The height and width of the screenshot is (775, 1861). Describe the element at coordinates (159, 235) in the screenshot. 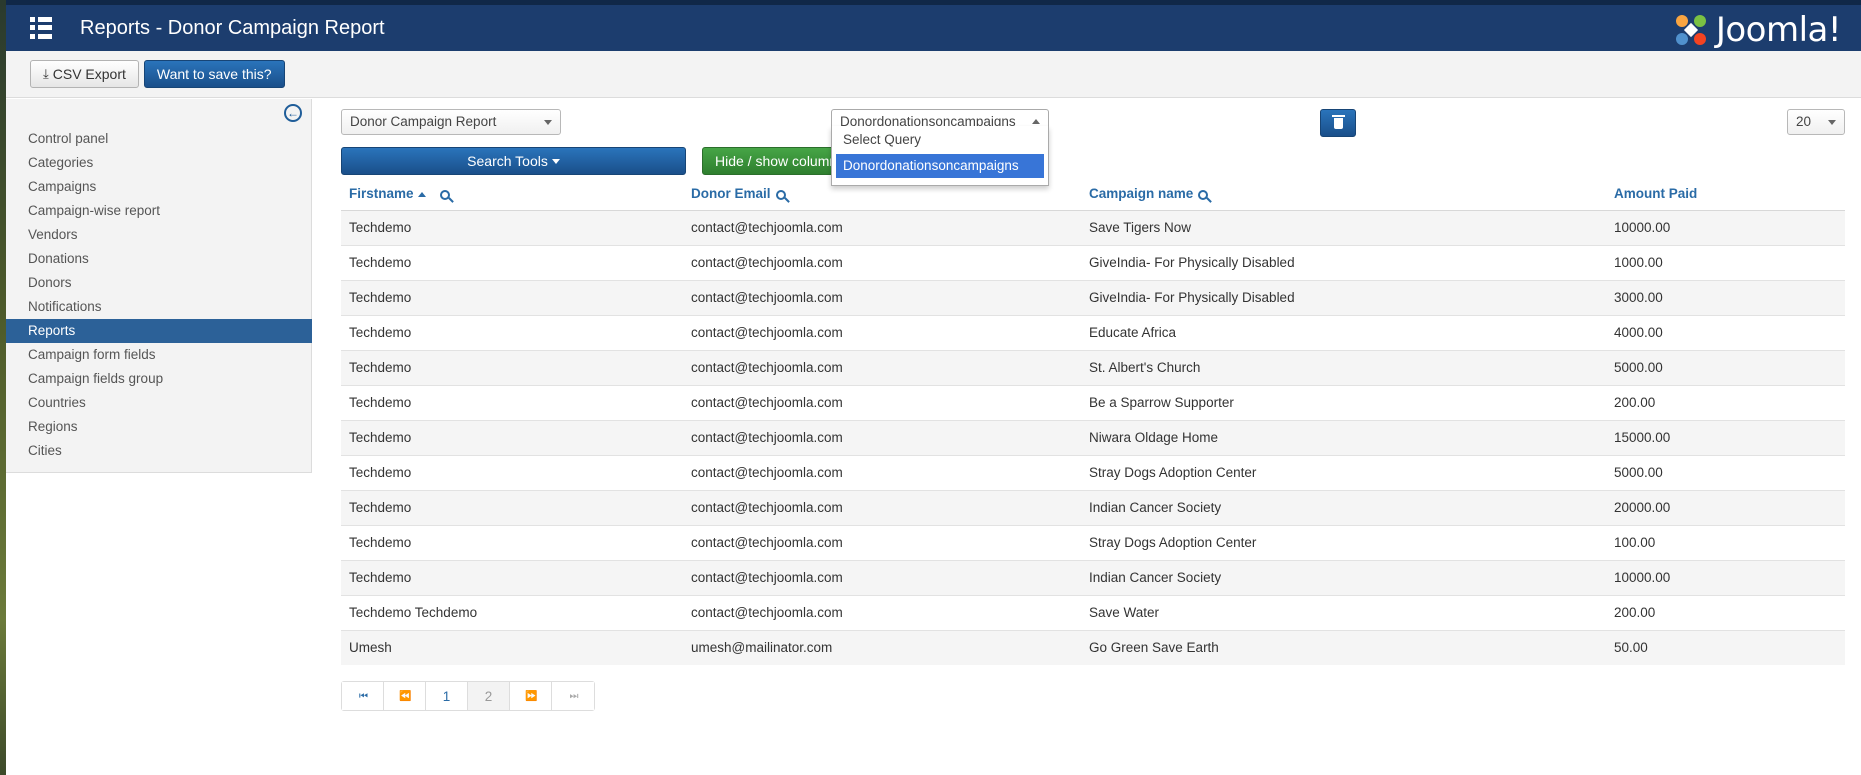

I see `sidebar-item-vendors: Vendors` at that location.